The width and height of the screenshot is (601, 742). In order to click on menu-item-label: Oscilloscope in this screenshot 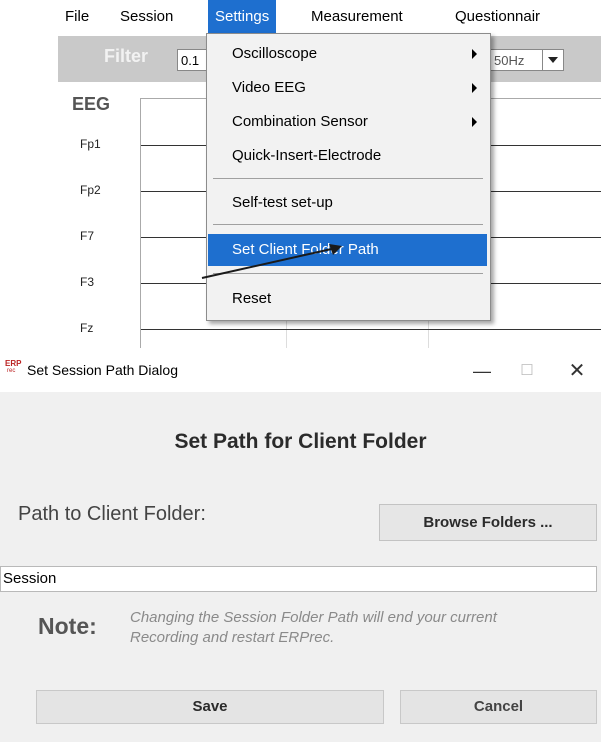, I will do `click(275, 53)`.